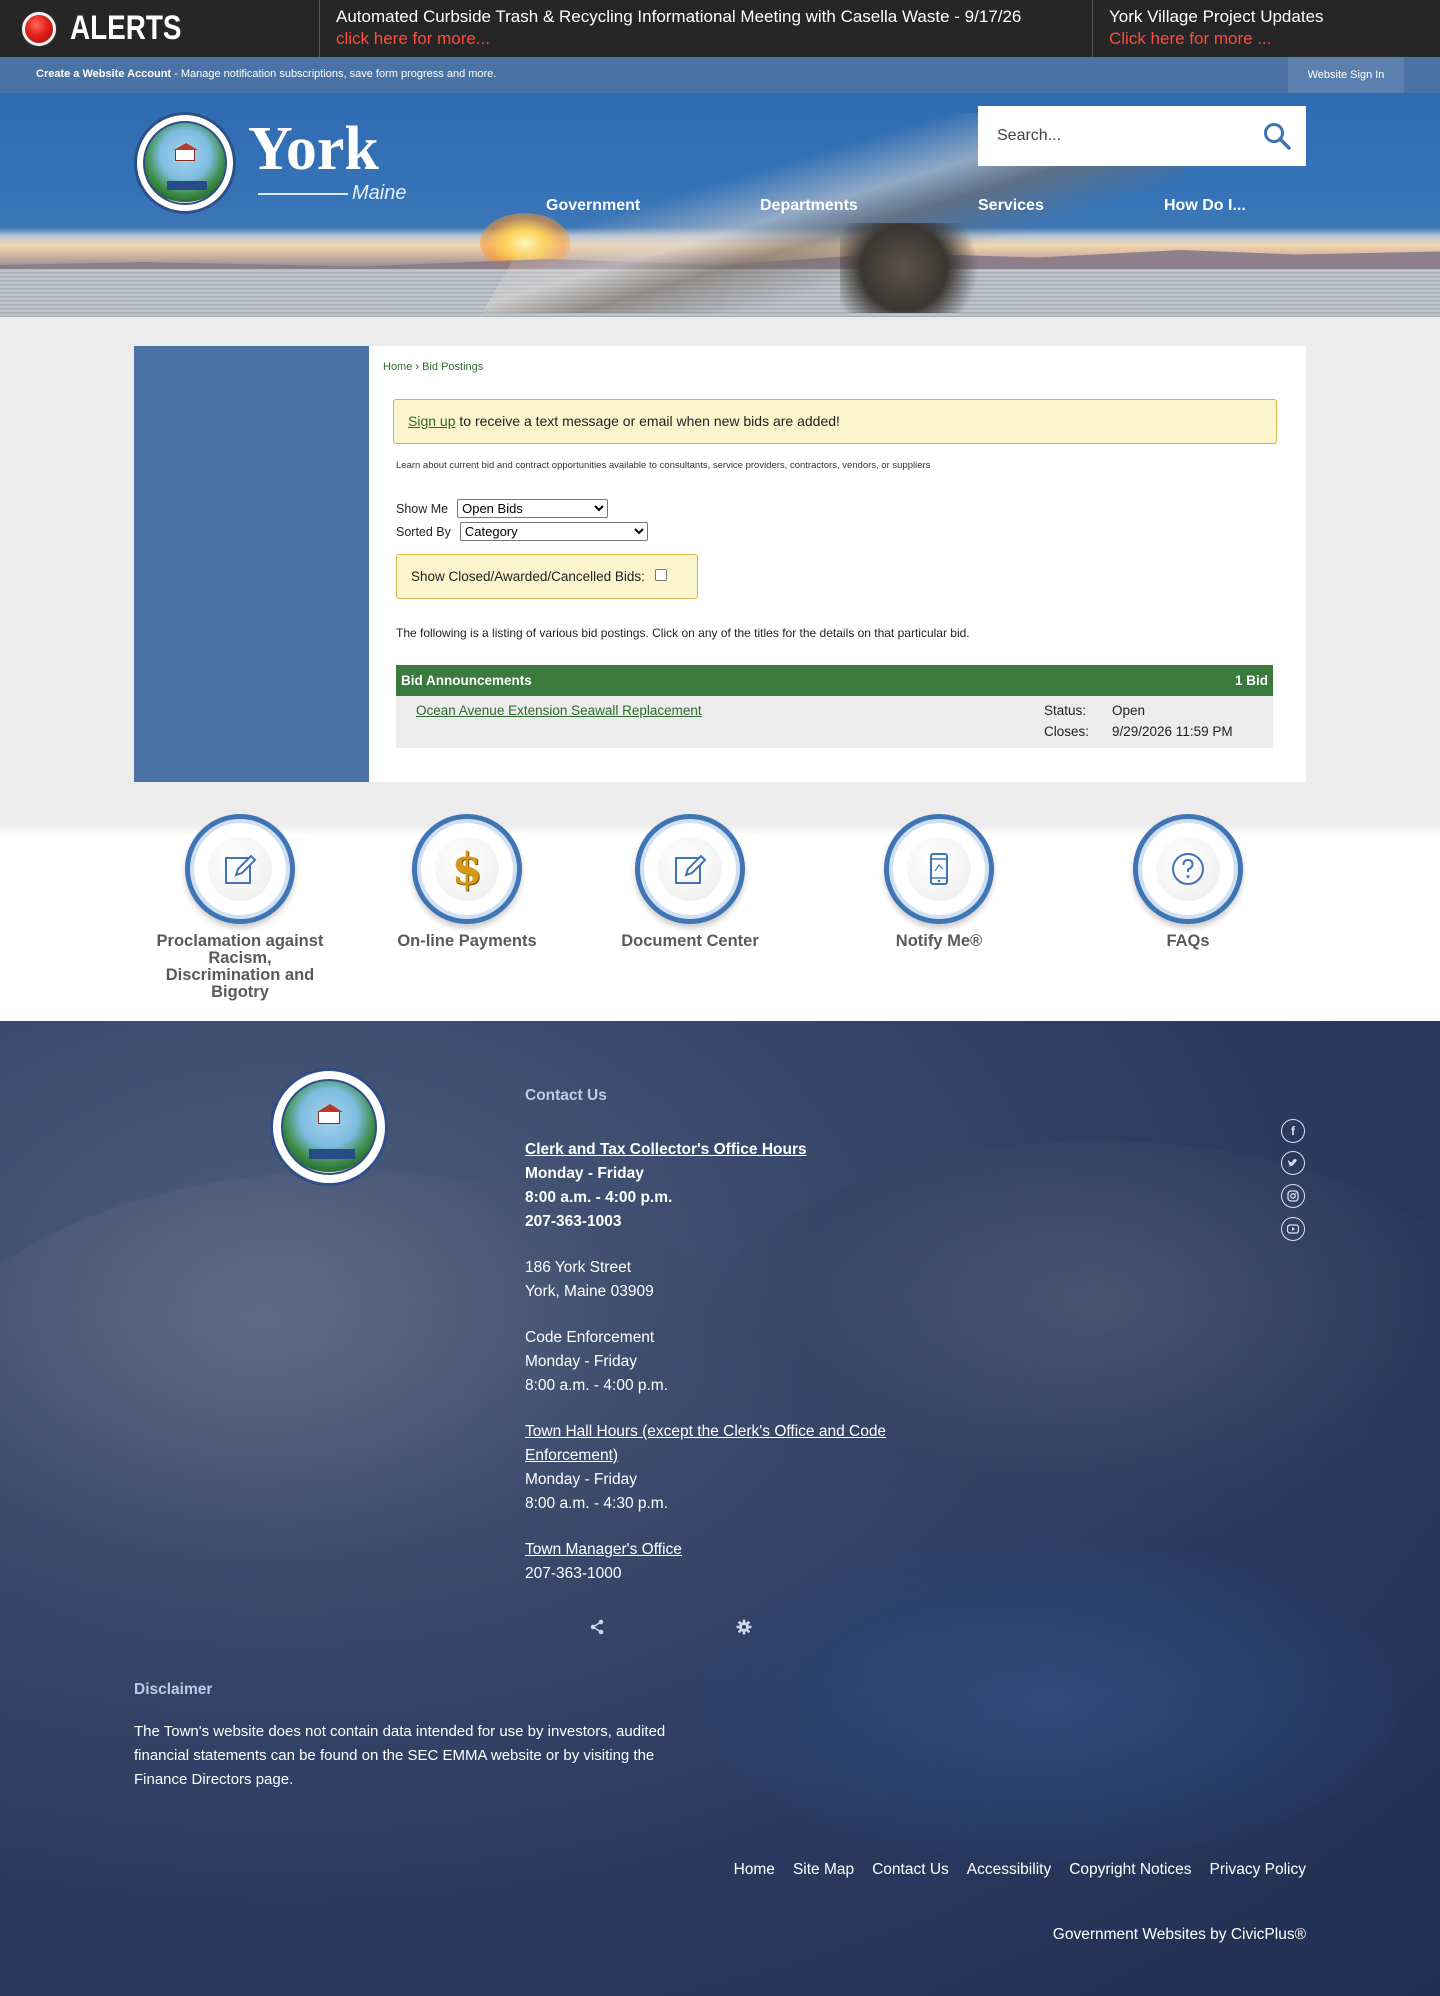 The image size is (1440, 1996). Describe the element at coordinates (573, 1221) in the screenshot. I see `clerk-phone: 207-363-1003` at that location.